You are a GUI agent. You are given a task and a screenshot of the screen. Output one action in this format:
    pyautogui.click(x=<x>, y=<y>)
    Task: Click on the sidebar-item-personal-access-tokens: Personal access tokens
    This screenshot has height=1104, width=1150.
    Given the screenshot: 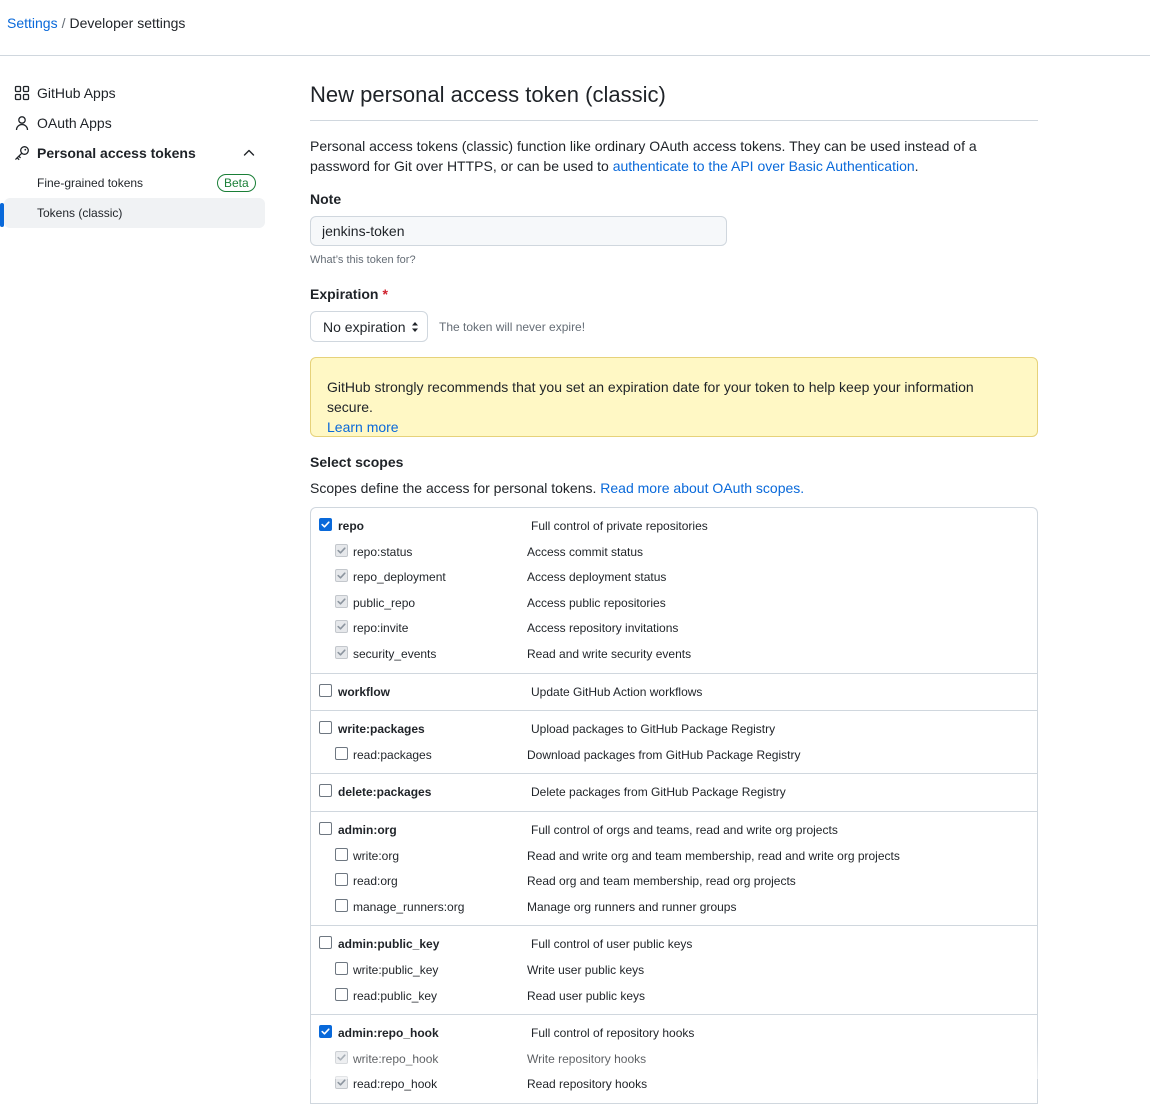 What is the action you would take?
    pyautogui.click(x=133, y=153)
    